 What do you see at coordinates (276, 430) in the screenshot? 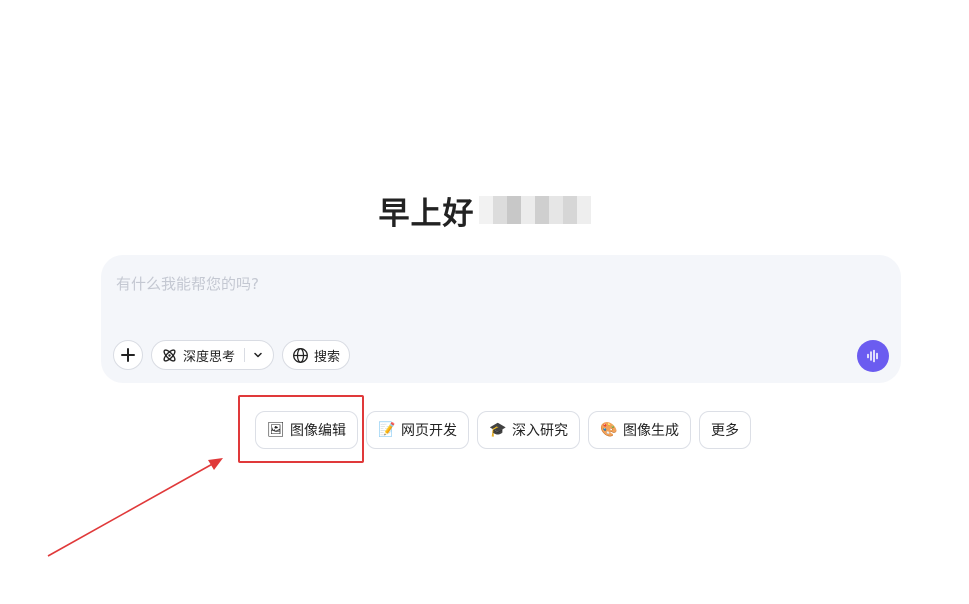
I see `image-edit-icon: 🖼` at bounding box center [276, 430].